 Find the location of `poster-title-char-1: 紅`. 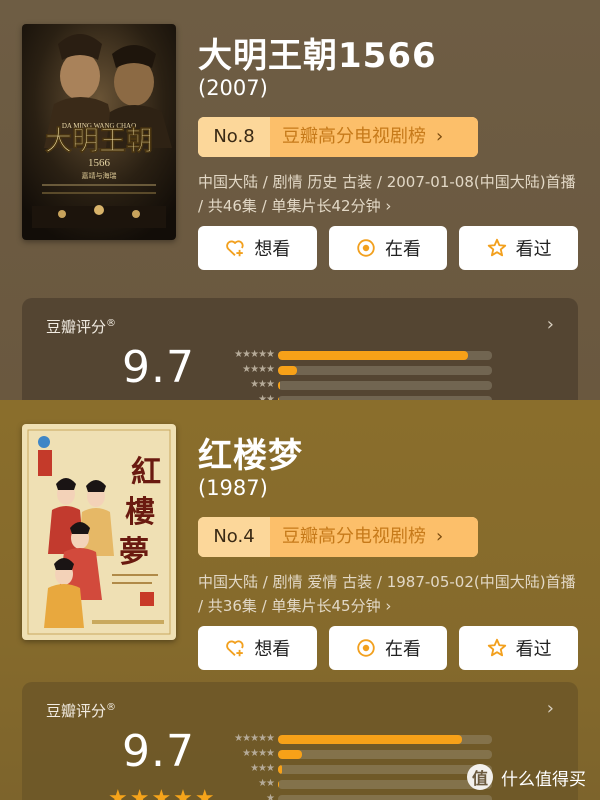

poster-title-char-1: 紅 is located at coordinates (146, 472).